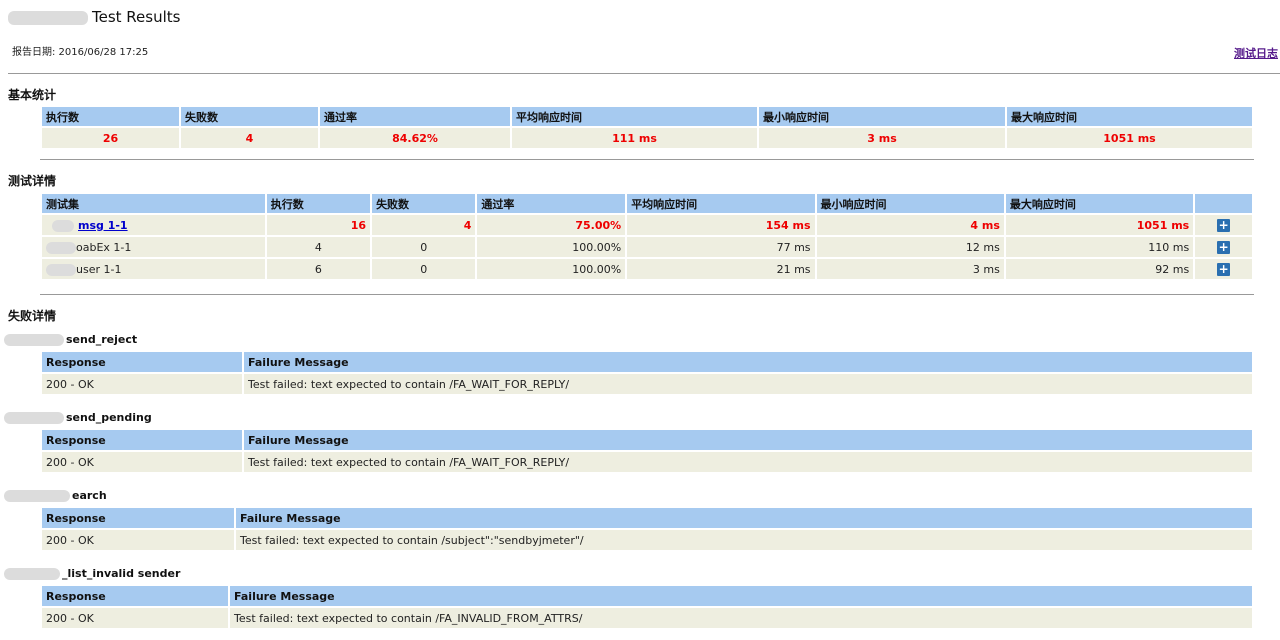 The height and width of the screenshot is (640, 1280). Describe the element at coordinates (99, 269) in the screenshot. I see `test-suite-label: user 1-1` at that location.